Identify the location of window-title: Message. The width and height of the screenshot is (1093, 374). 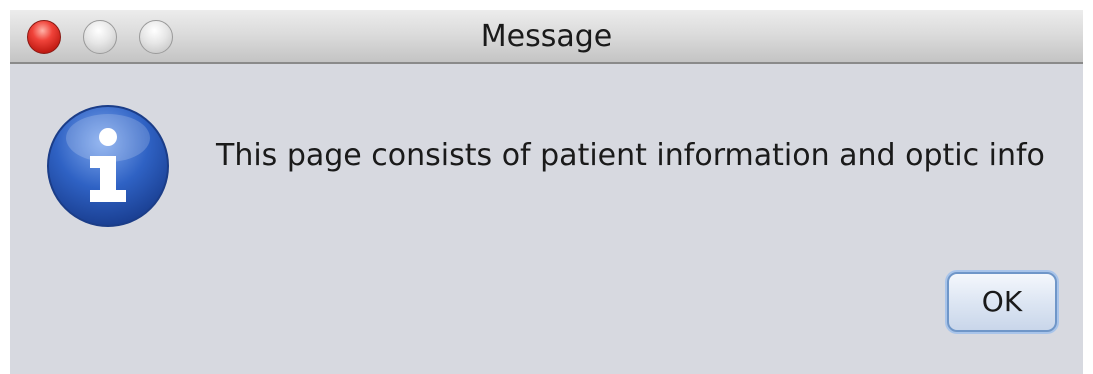
(546, 36).